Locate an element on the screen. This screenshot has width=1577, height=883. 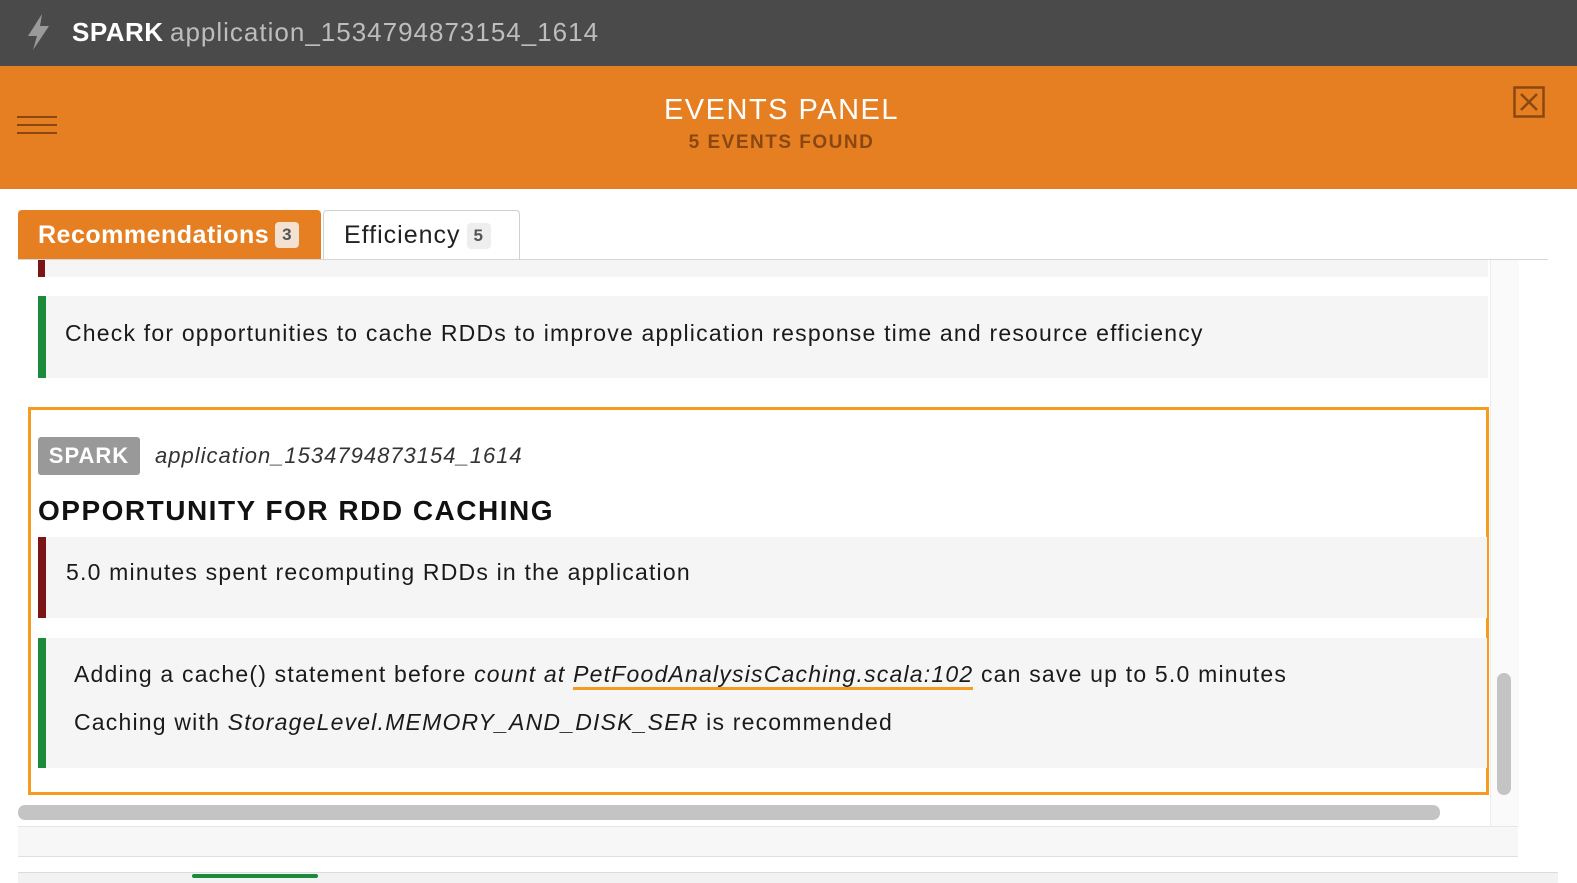
storage-level: StorageLevel.MEMORY_AND_DISK_SER is located at coordinates (463, 722).